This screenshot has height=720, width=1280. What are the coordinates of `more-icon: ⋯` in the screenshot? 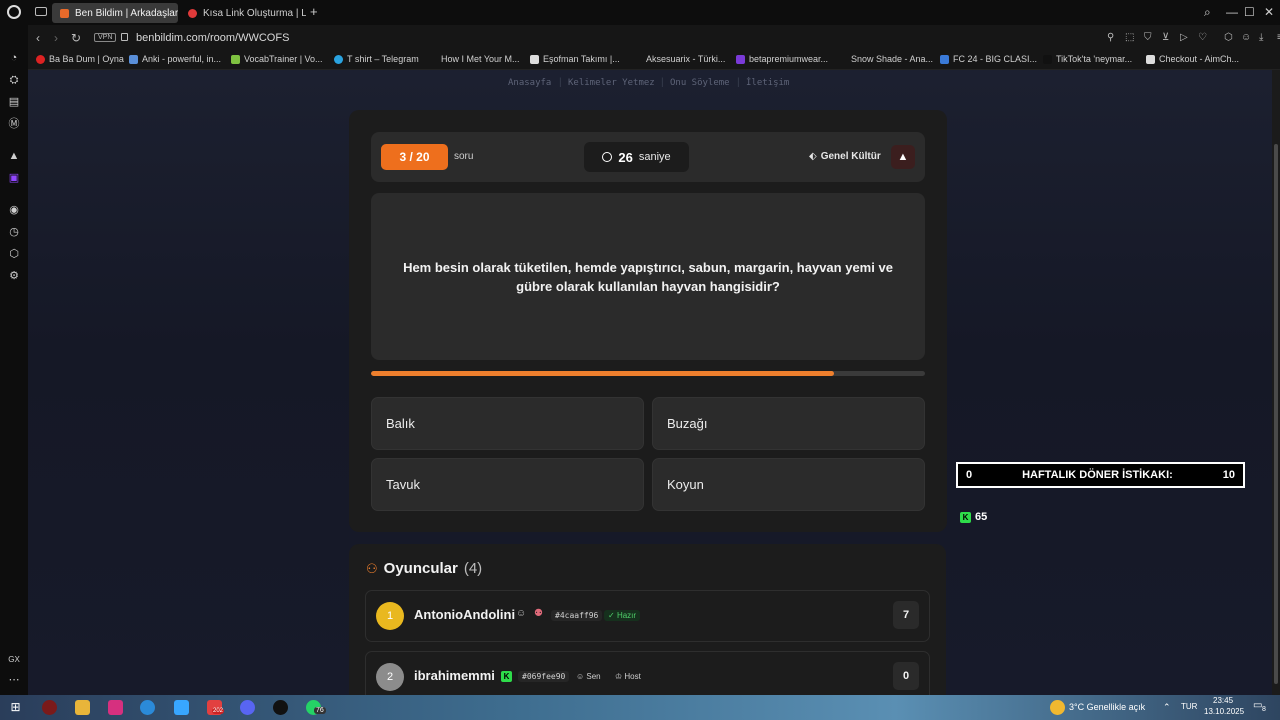 It's located at (14, 680).